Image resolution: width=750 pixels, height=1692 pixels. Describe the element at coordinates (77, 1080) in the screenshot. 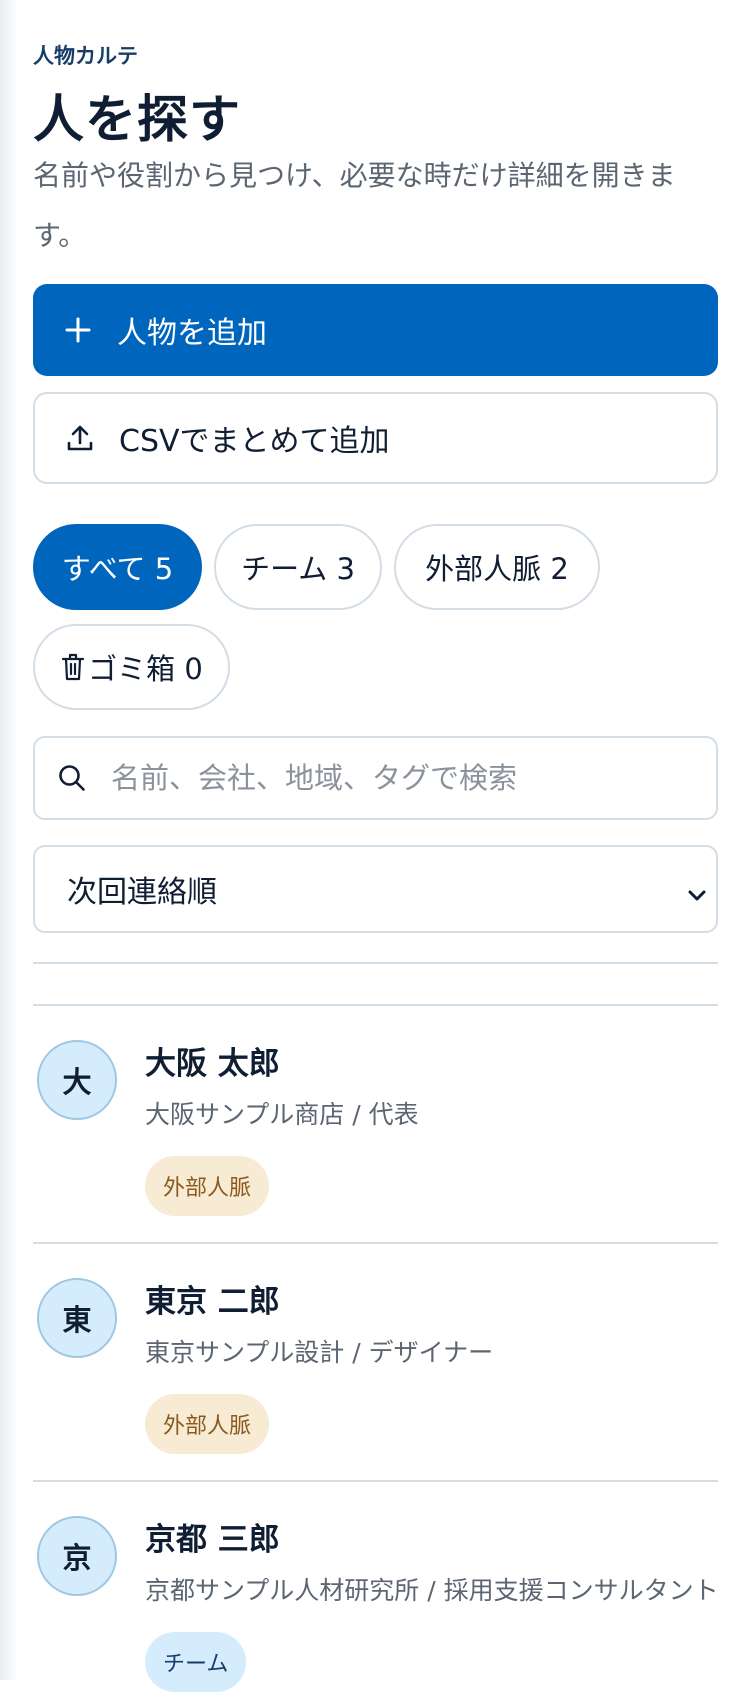

I see `avatar: 大` at that location.